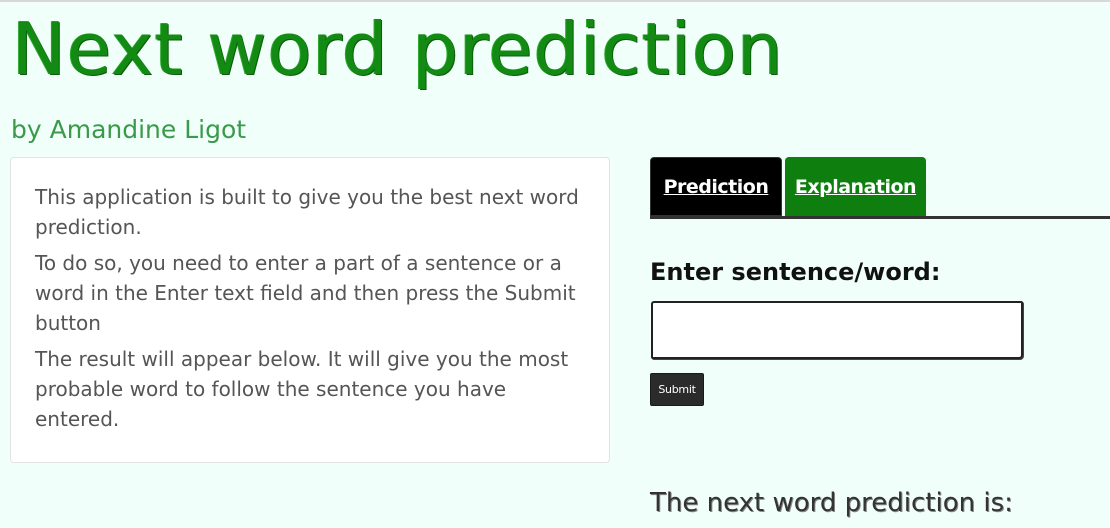 This screenshot has height=528, width=1110. Describe the element at coordinates (880, 217) in the screenshot. I see `tabs-divider` at that location.